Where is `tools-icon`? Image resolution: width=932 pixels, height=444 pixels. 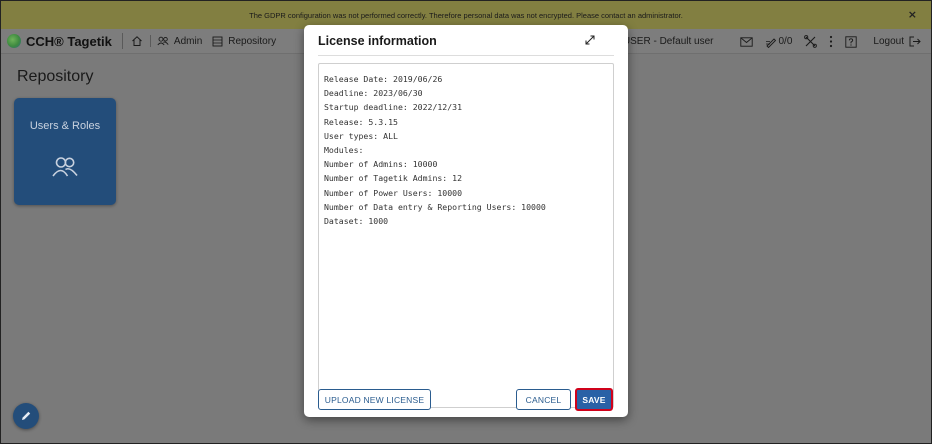 tools-icon is located at coordinates (811, 41).